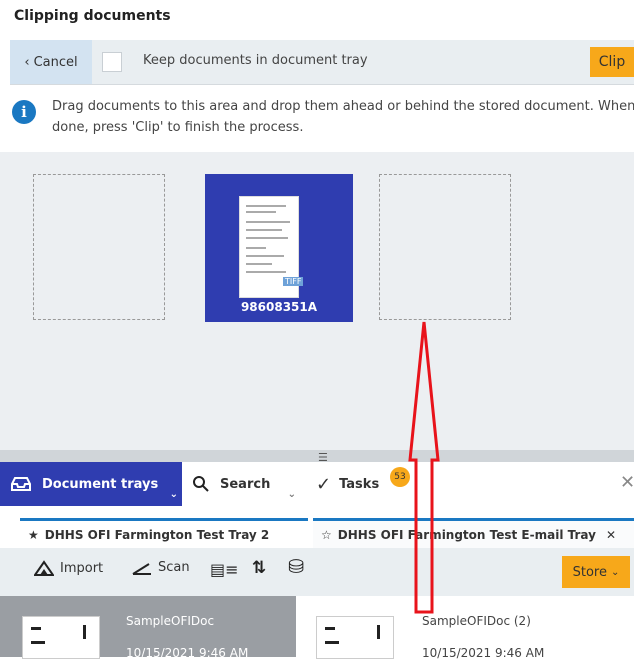  Describe the element at coordinates (293, 281) in the screenshot. I see `tiff-badge: TIFF` at that location.